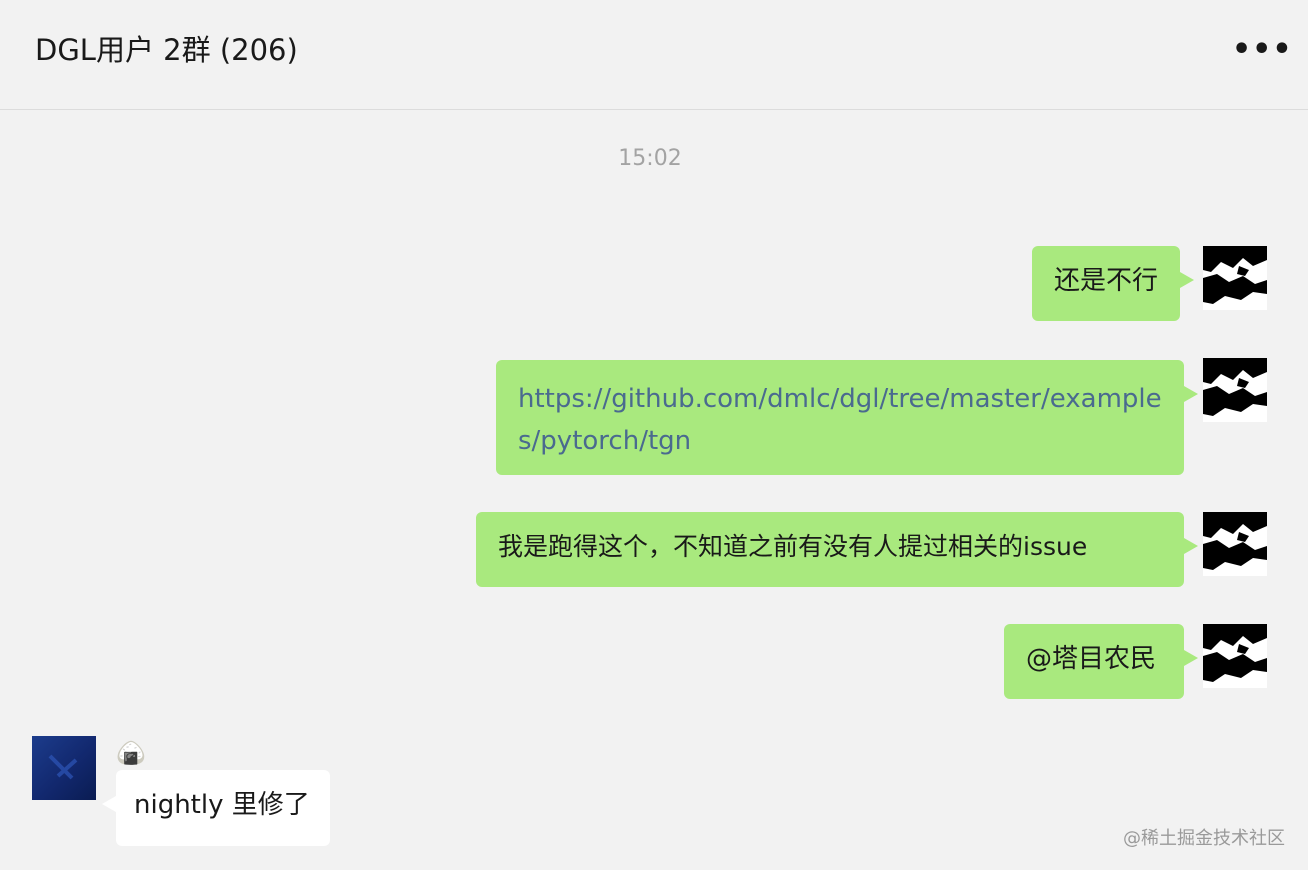  I want to click on rice-ball-icon: 🍙, so click(131, 753).